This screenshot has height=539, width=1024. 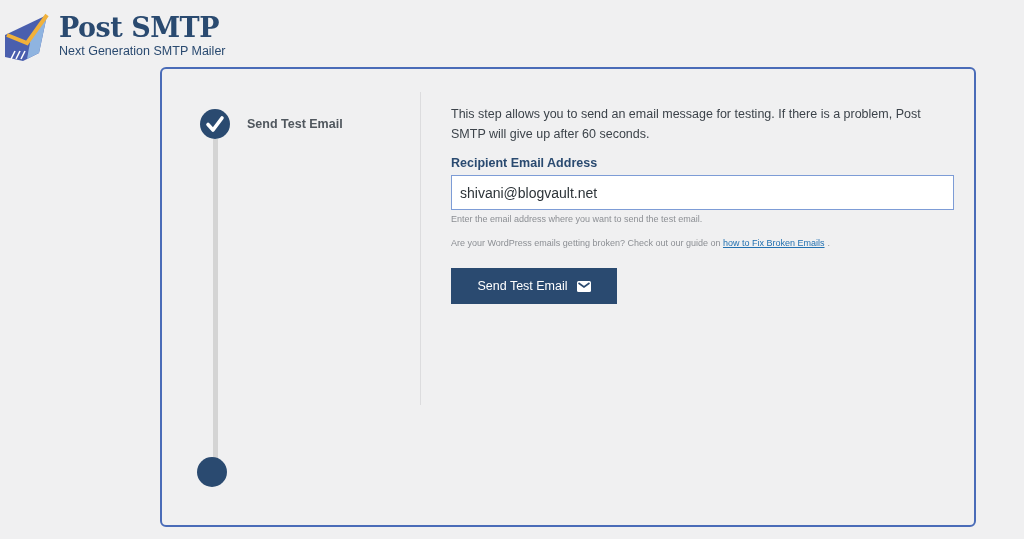 What do you see at coordinates (638, 243) in the screenshot?
I see `guide-text: Are your WordPress emails getting broken? Check out our guide on how to Fix Broken Emails` at bounding box center [638, 243].